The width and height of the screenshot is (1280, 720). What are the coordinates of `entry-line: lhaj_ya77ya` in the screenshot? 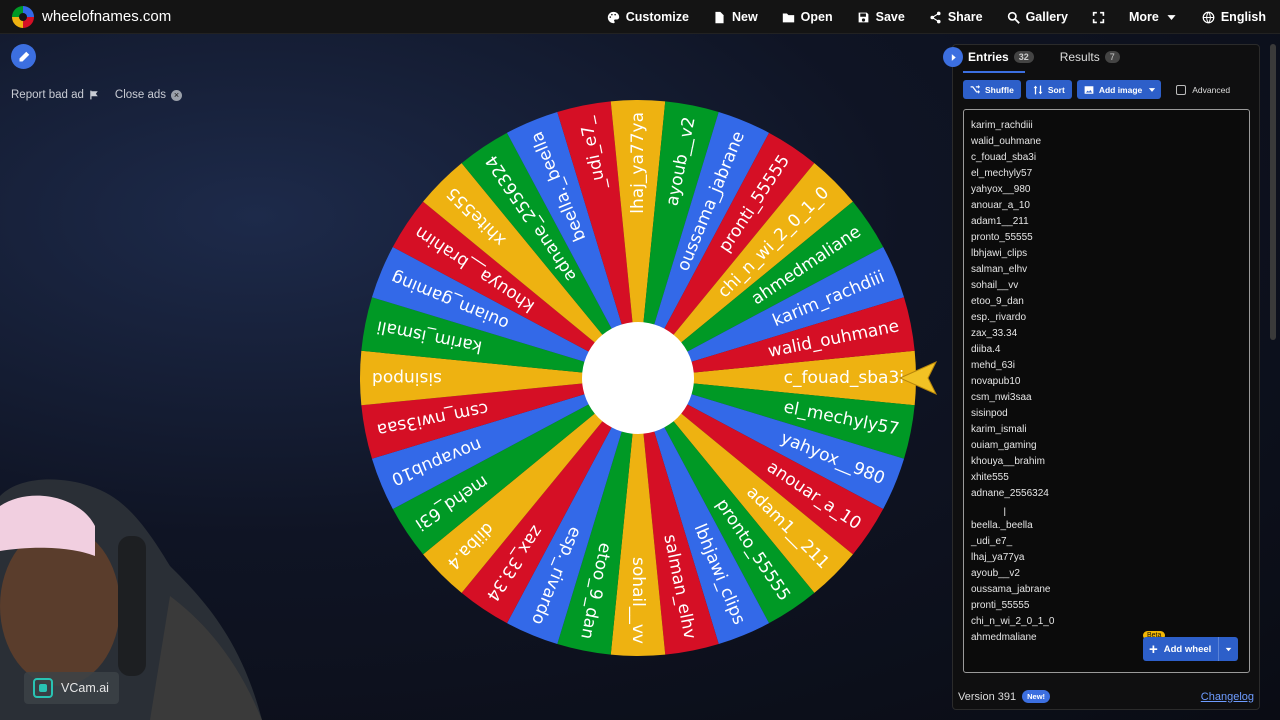 It's located at (998, 557).